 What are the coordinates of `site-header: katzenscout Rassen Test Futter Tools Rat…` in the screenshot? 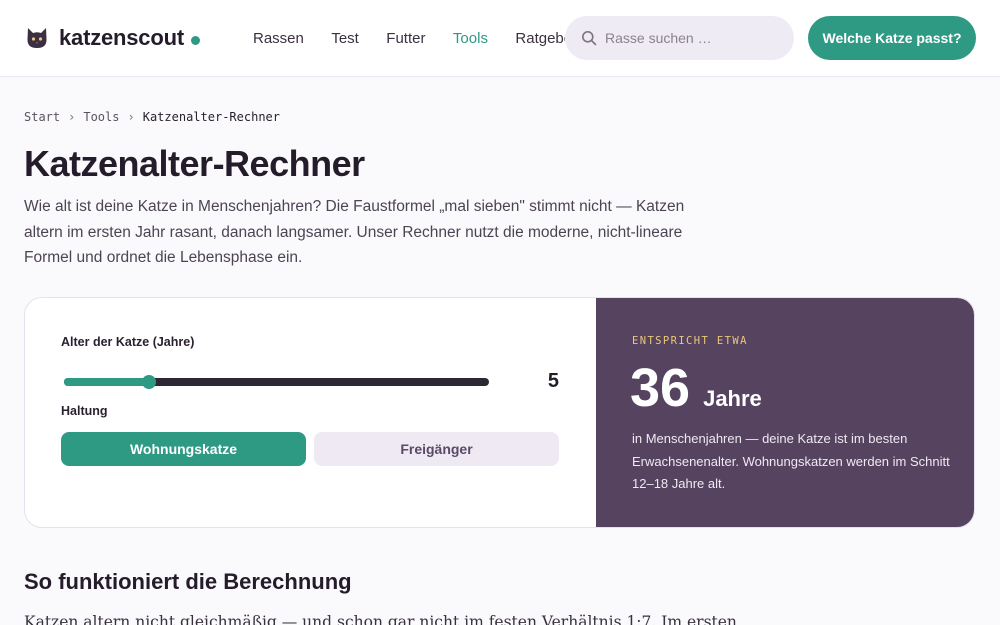 It's located at (500, 38).